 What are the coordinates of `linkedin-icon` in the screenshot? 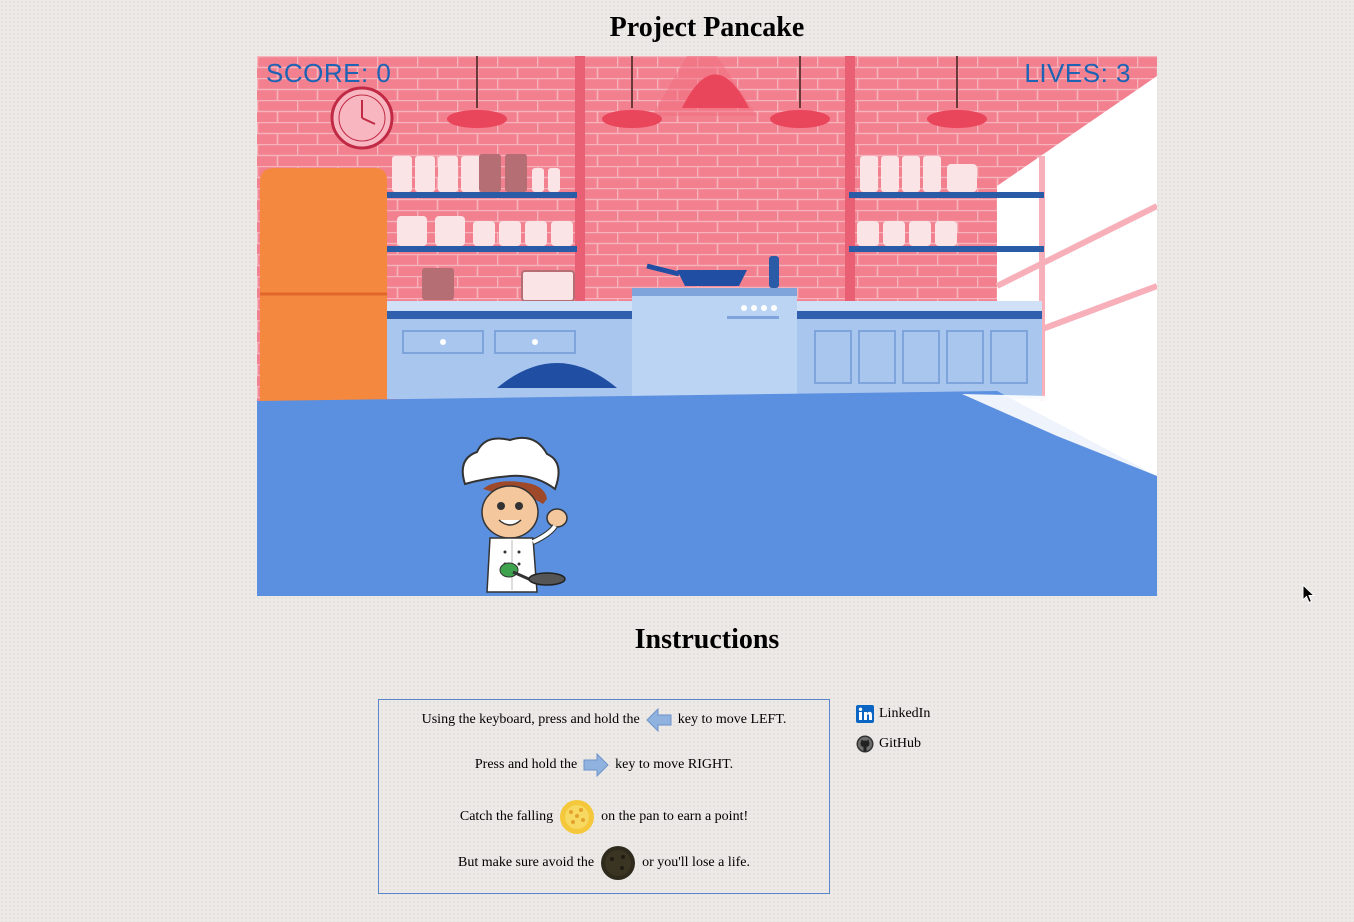 It's located at (865, 714).